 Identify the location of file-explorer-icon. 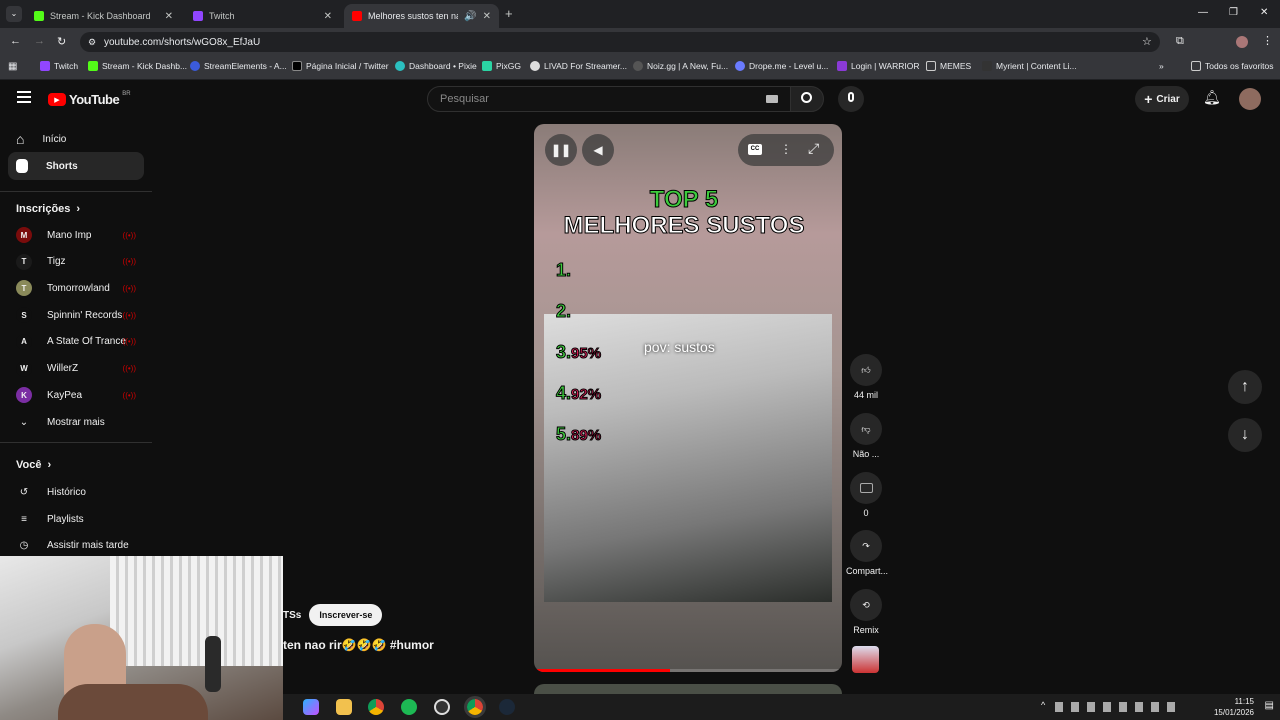
(344, 707).